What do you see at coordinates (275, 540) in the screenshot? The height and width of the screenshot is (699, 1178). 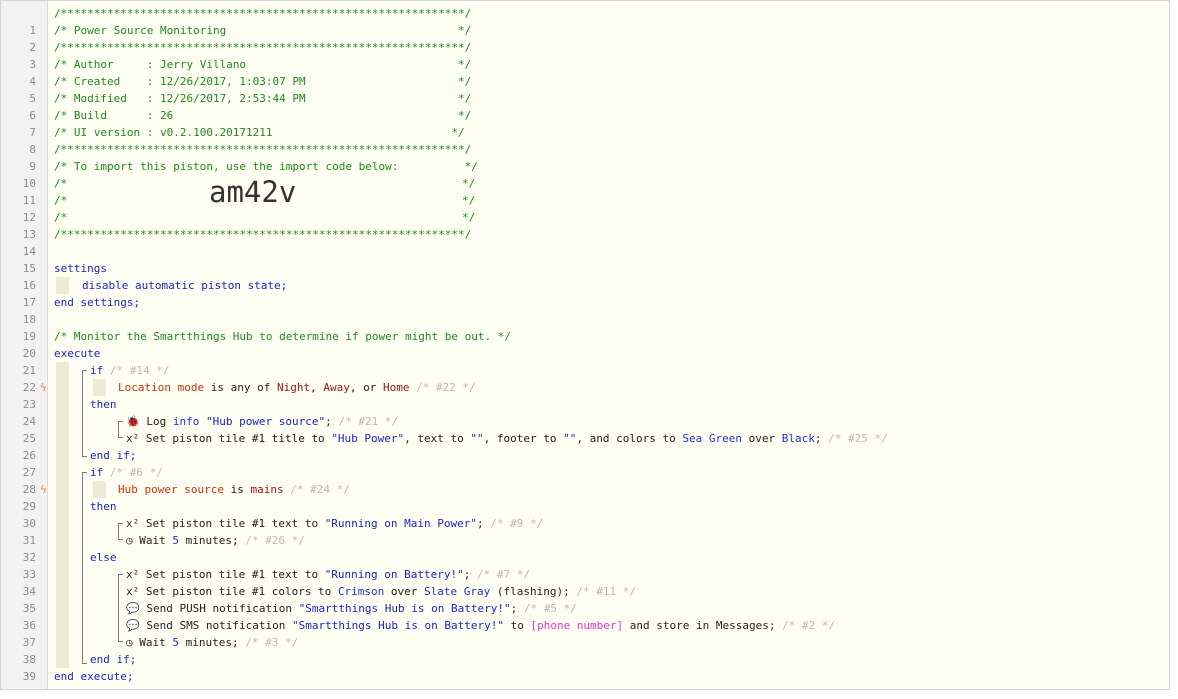 I see `statement-id: /* #26 */` at bounding box center [275, 540].